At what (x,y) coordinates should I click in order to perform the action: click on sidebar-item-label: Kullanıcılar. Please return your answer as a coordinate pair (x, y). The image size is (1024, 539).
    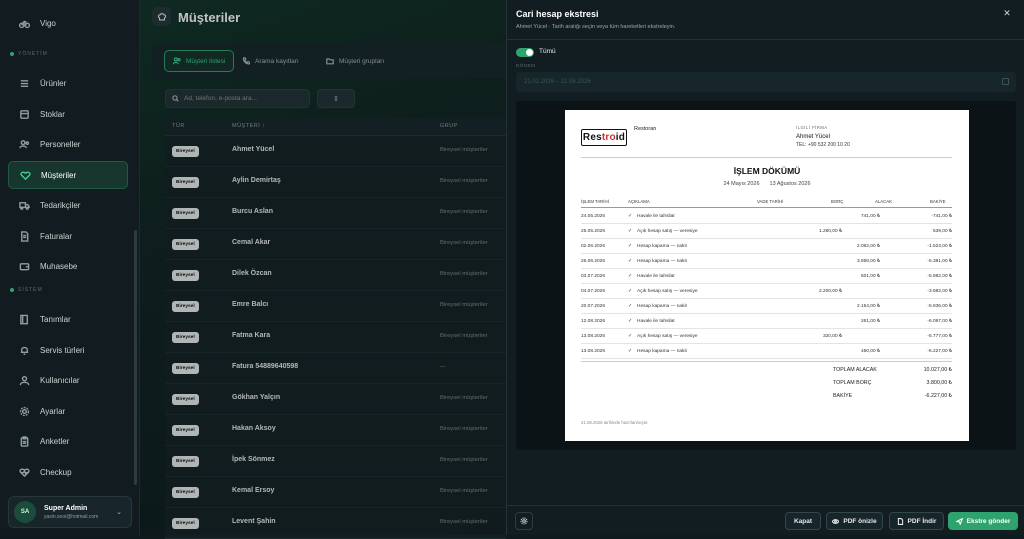
    Looking at the image, I should click on (60, 380).